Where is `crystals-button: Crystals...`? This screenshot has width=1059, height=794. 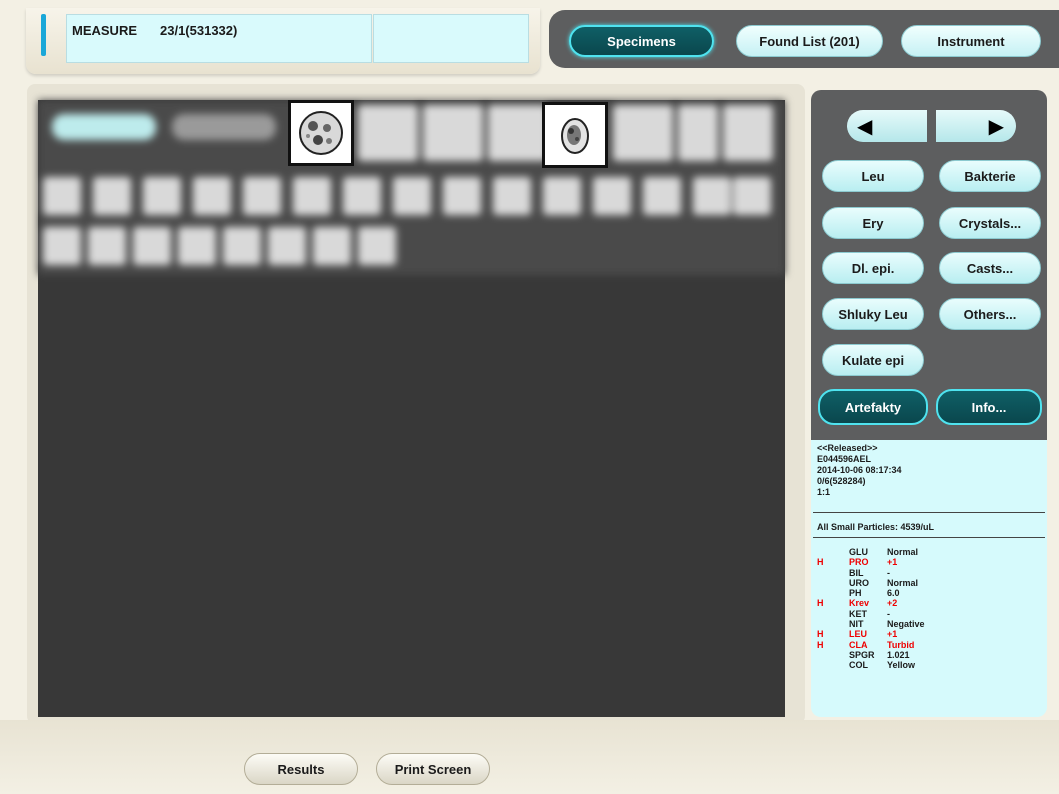
crystals-button: Crystals... is located at coordinates (990, 223).